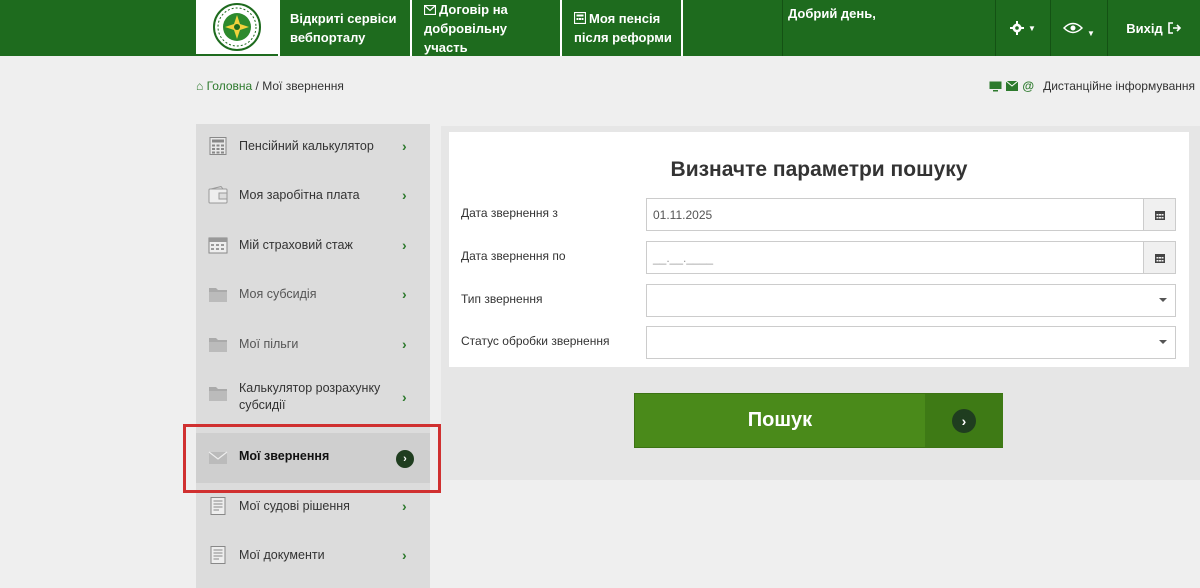 This screenshot has height=588, width=1200. What do you see at coordinates (911, 300) in the screenshot?
I see `appeal-type-select` at bounding box center [911, 300].